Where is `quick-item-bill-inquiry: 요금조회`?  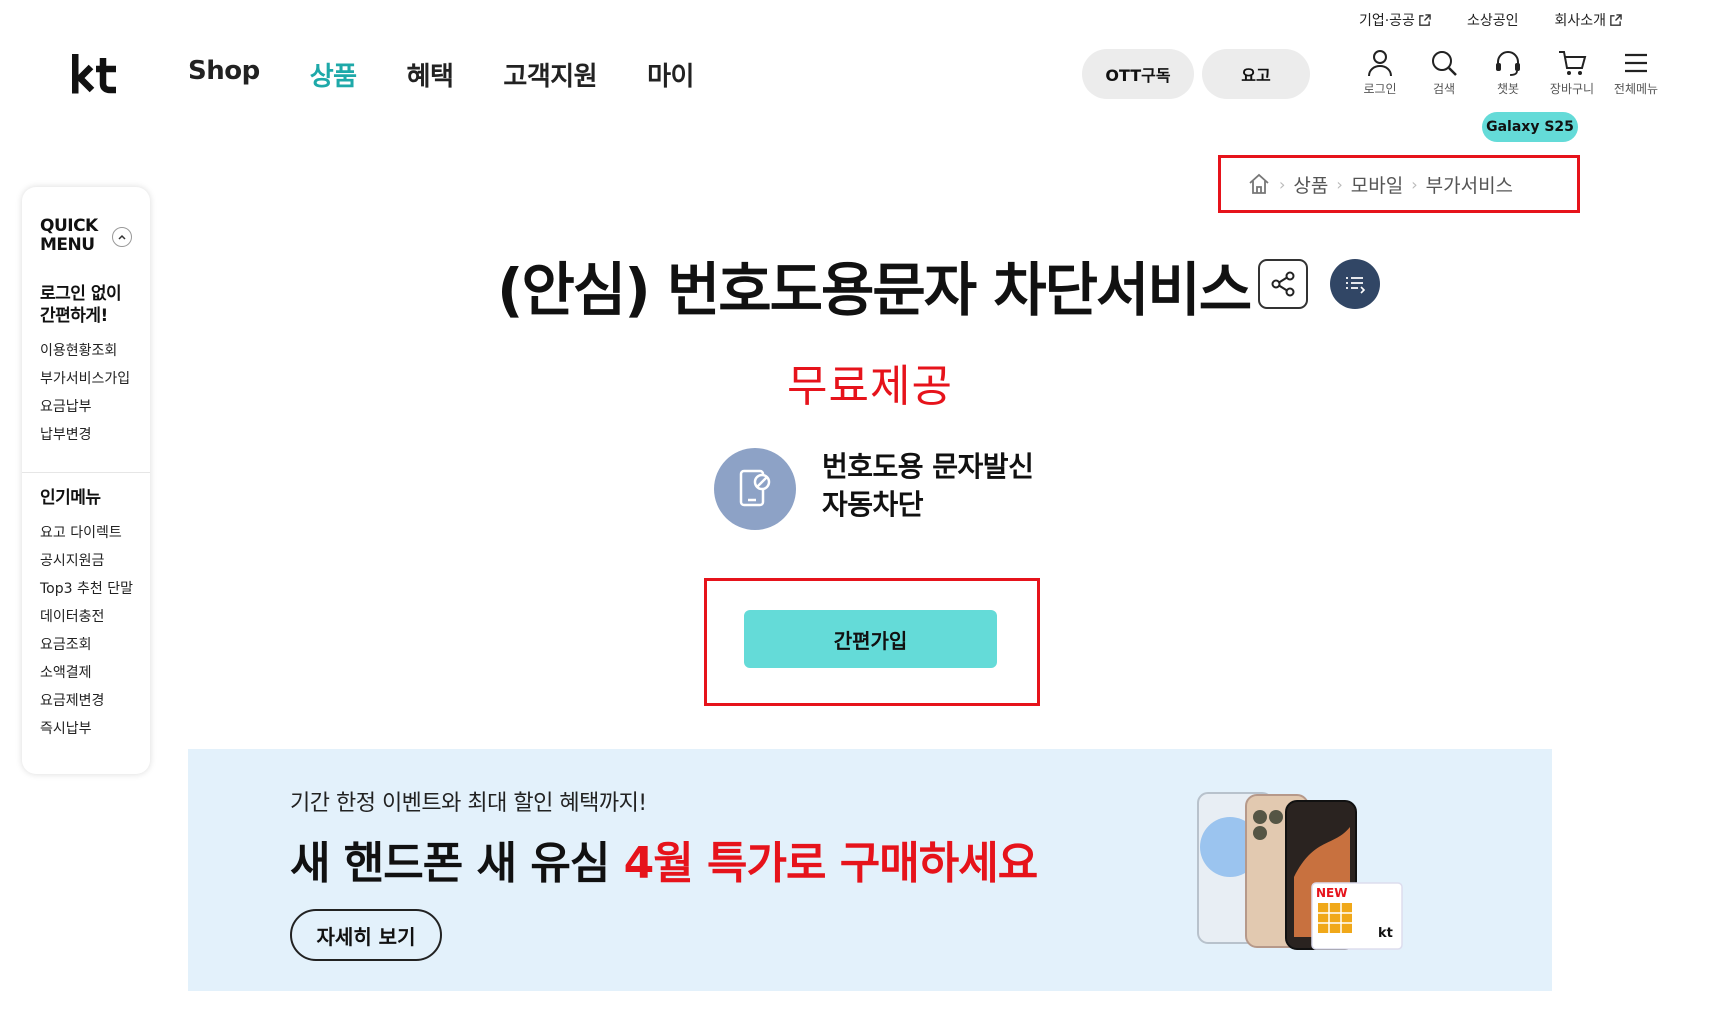 quick-item-bill-inquiry: 요금조회 is located at coordinates (86, 645).